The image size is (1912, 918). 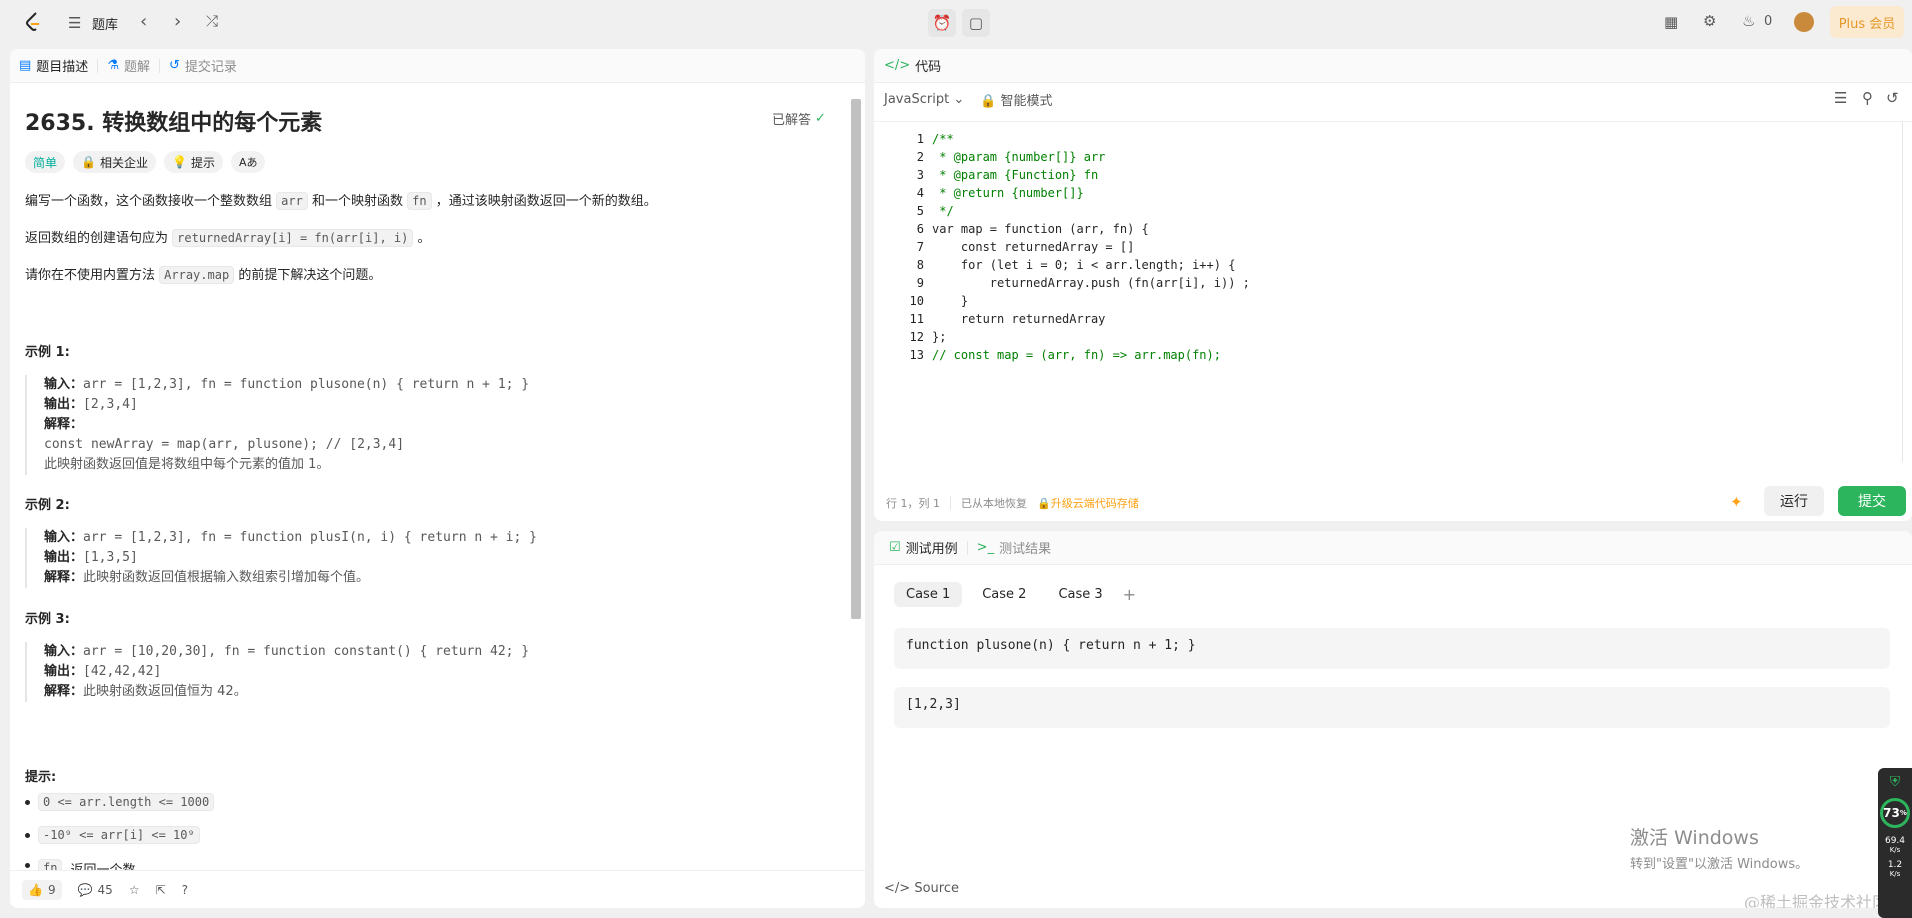 I want to click on prev-icon: ‹, so click(x=143, y=21).